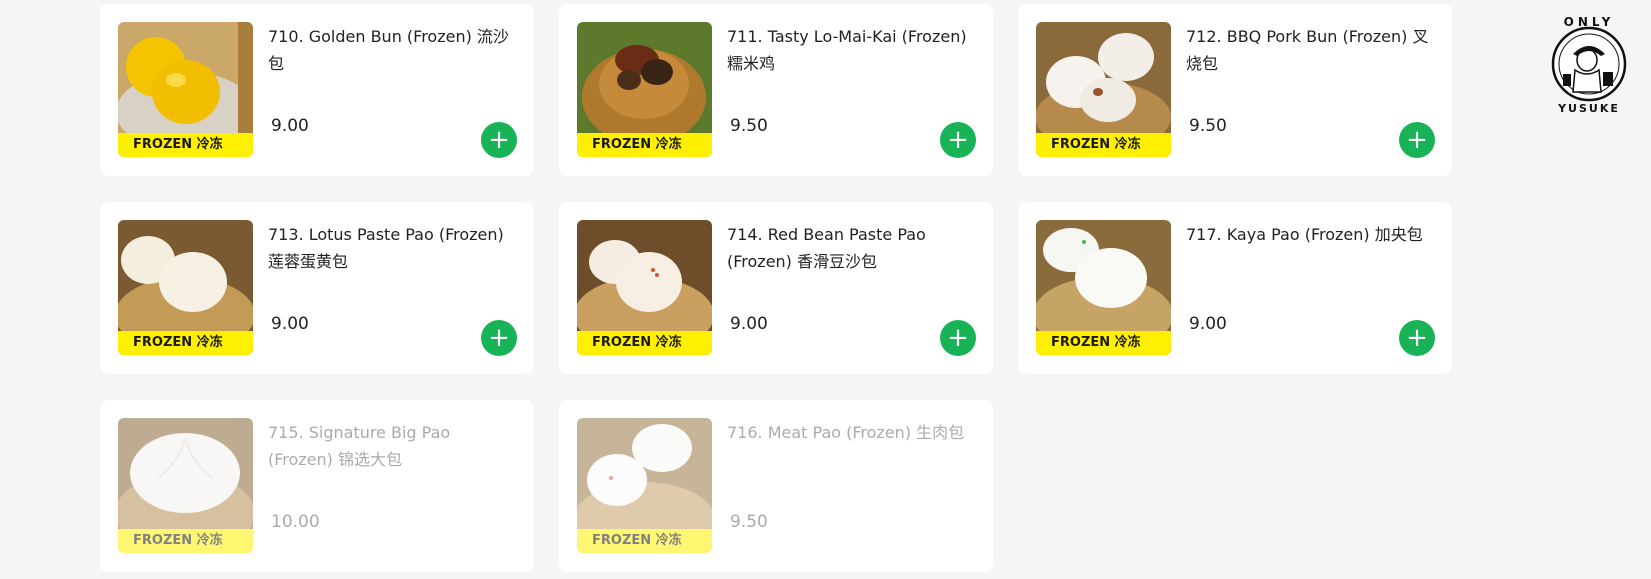 Image resolution: width=1651 pixels, height=579 pixels. What do you see at coordinates (851, 248) in the screenshot?
I see `product-title: 714. Red Bean Paste Pao (Frozen) 香滑豆沙包` at bounding box center [851, 248].